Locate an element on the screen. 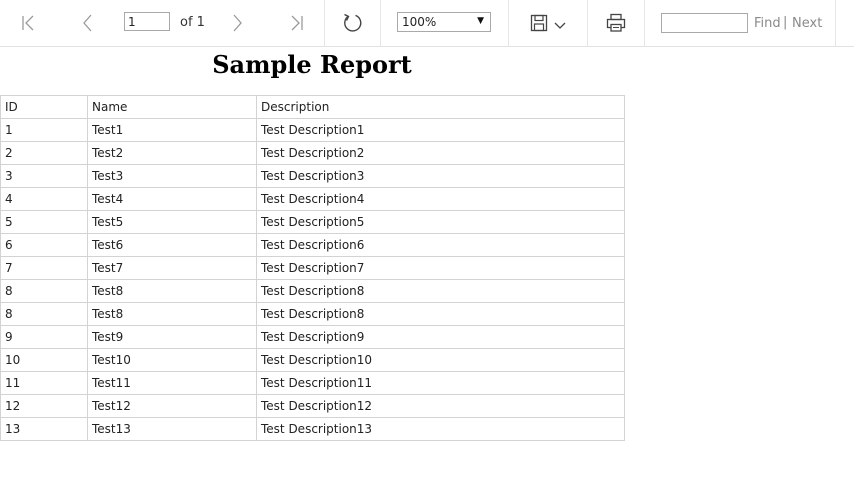 The width and height of the screenshot is (854, 491). table-row: 6 Test6 Test Description6 is located at coordinates (312, 245).